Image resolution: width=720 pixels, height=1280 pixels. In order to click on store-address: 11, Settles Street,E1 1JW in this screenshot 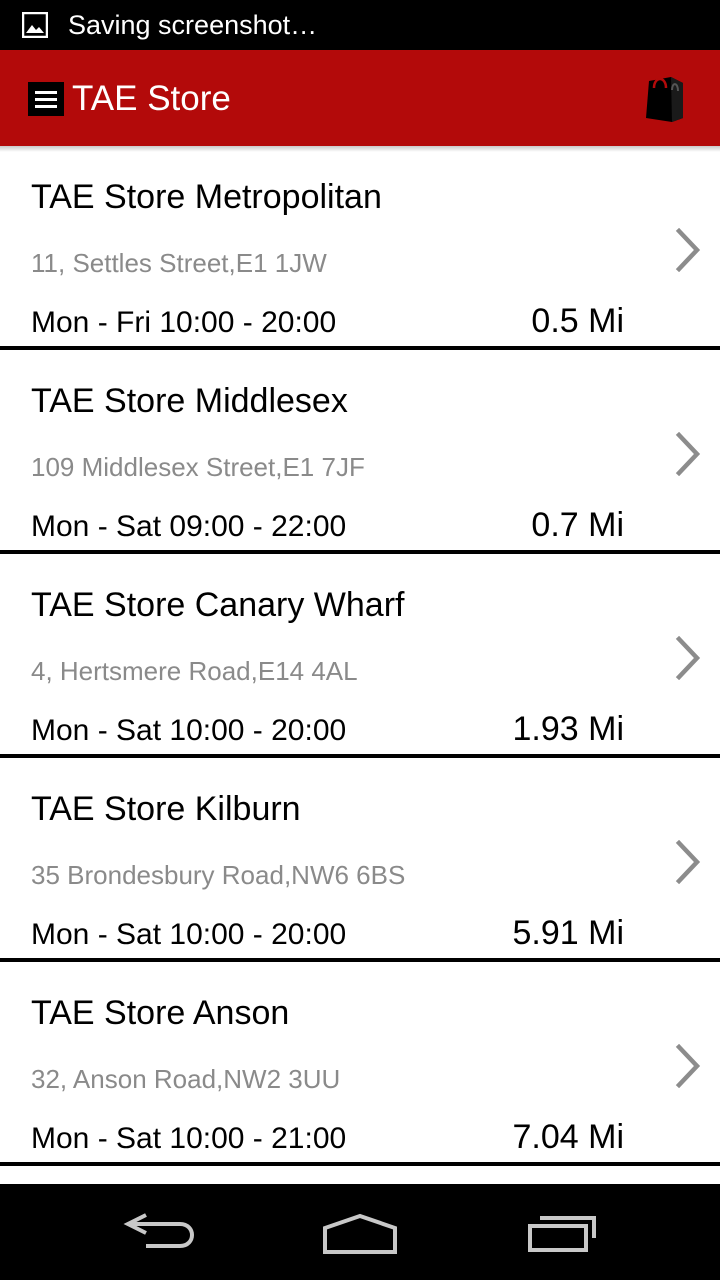, I will do `click(179, 263)`.